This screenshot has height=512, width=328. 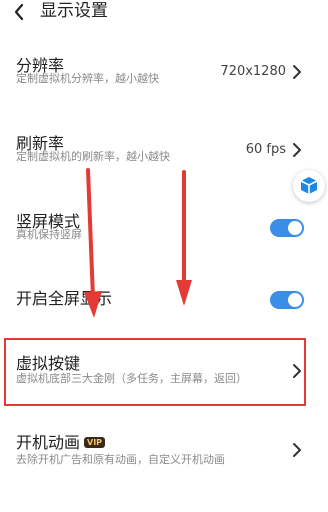 What do you see at coordinates (164, 229) in the screenshot?
I see `setting-row-portrait: 竖屏模式 真机保持竖屏` at bounding box center [164, 229].